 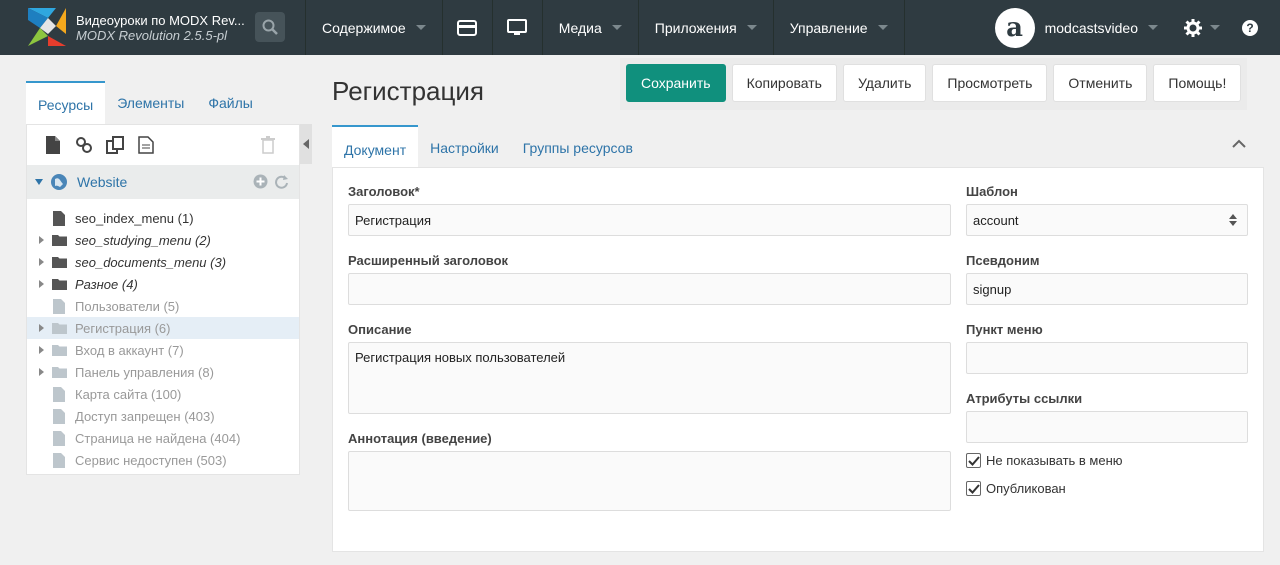 What do you see at coordinates (990, 83) in the screenshot?
I see `view-button: Просмотреть` at bounding box center [990, 83].